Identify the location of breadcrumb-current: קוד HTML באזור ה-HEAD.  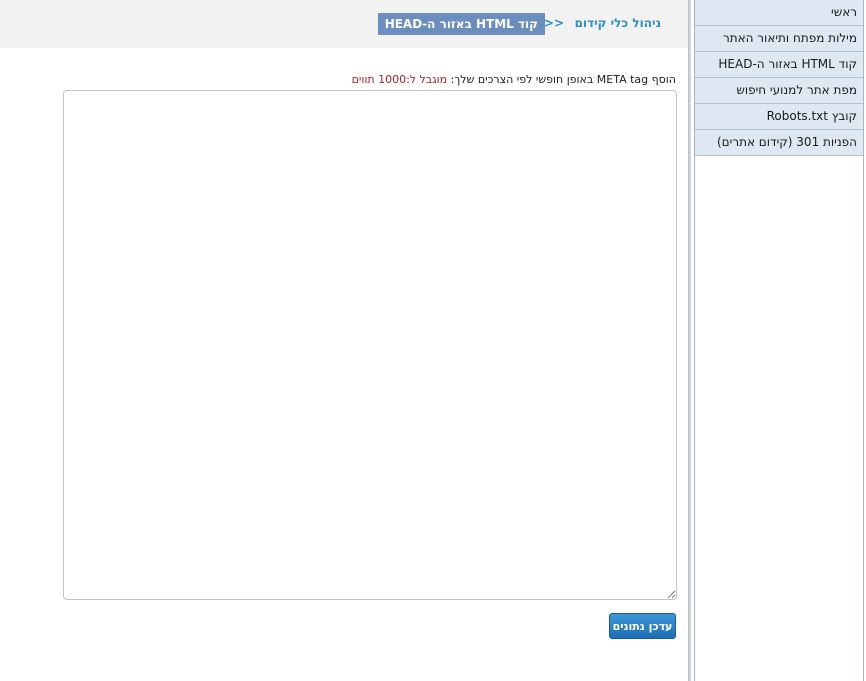
(461, 24).